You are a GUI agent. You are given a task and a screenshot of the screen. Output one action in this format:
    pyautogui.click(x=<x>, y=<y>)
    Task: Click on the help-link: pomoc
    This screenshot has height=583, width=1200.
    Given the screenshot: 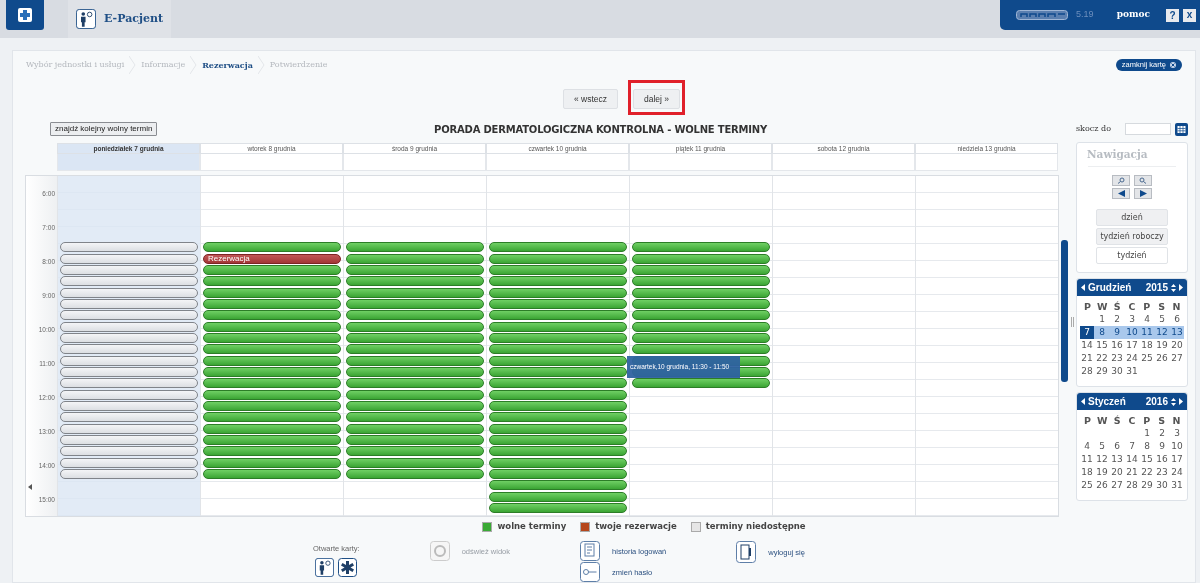 What is the action you would take?
    pyautogui.click(x=1133, y=15)
    